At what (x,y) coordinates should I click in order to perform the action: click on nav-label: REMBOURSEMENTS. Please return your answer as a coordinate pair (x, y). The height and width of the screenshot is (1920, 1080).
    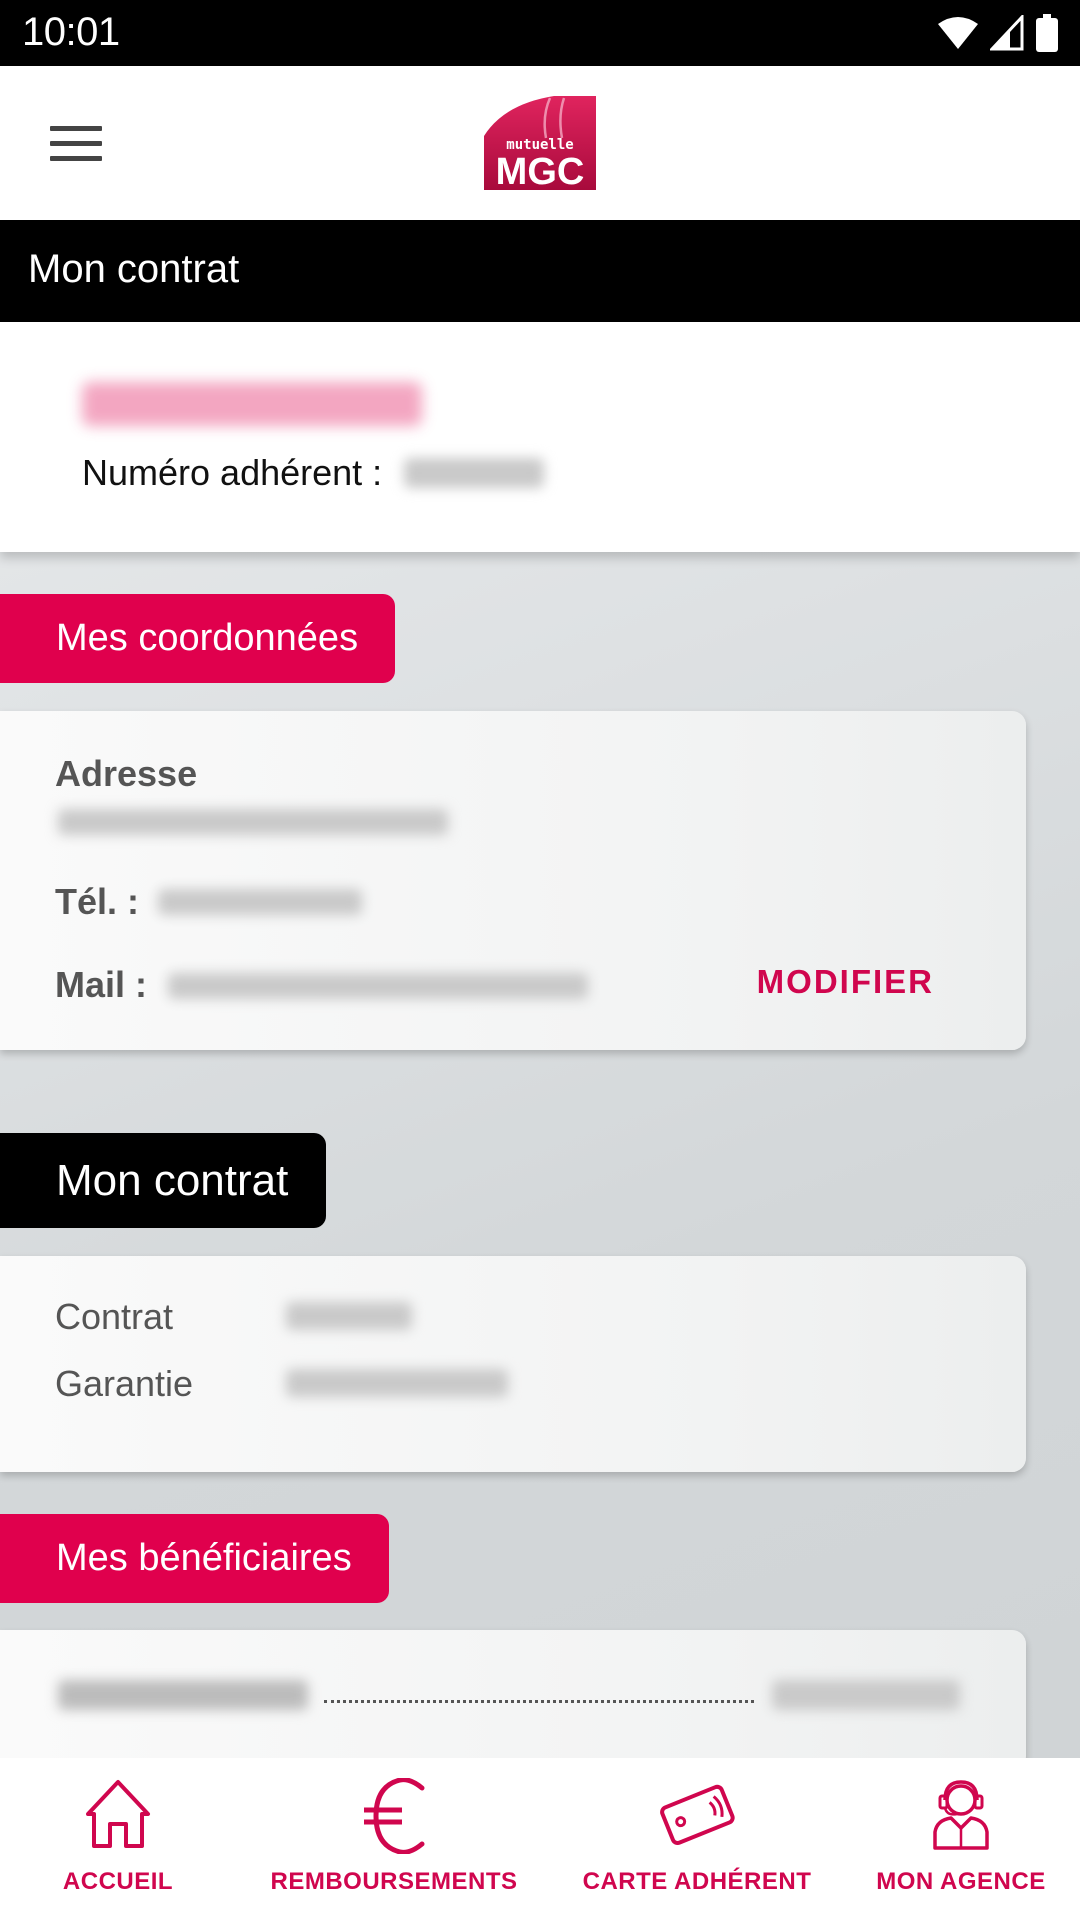
    Looking at the image, I should click on (394, 1881).